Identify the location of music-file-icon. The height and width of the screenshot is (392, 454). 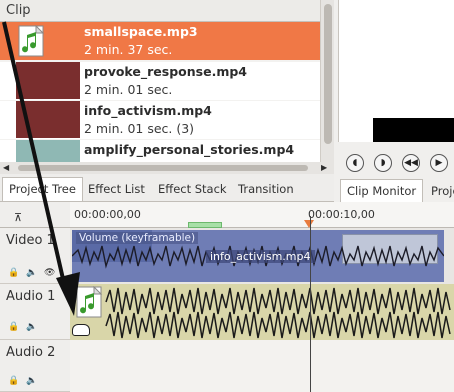
(33, 40).